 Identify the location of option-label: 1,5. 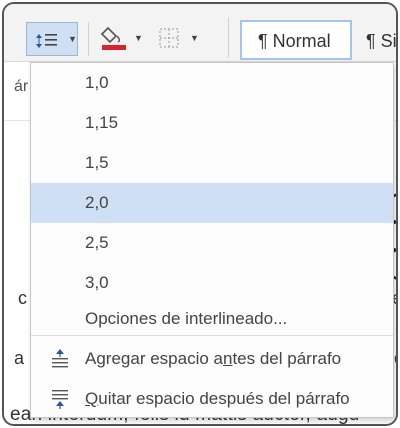
(97, 162).